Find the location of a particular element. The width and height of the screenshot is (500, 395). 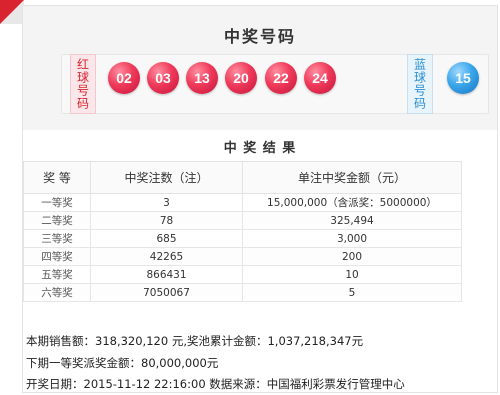

prize-amount: 200 is located at coordinates (352, 256).